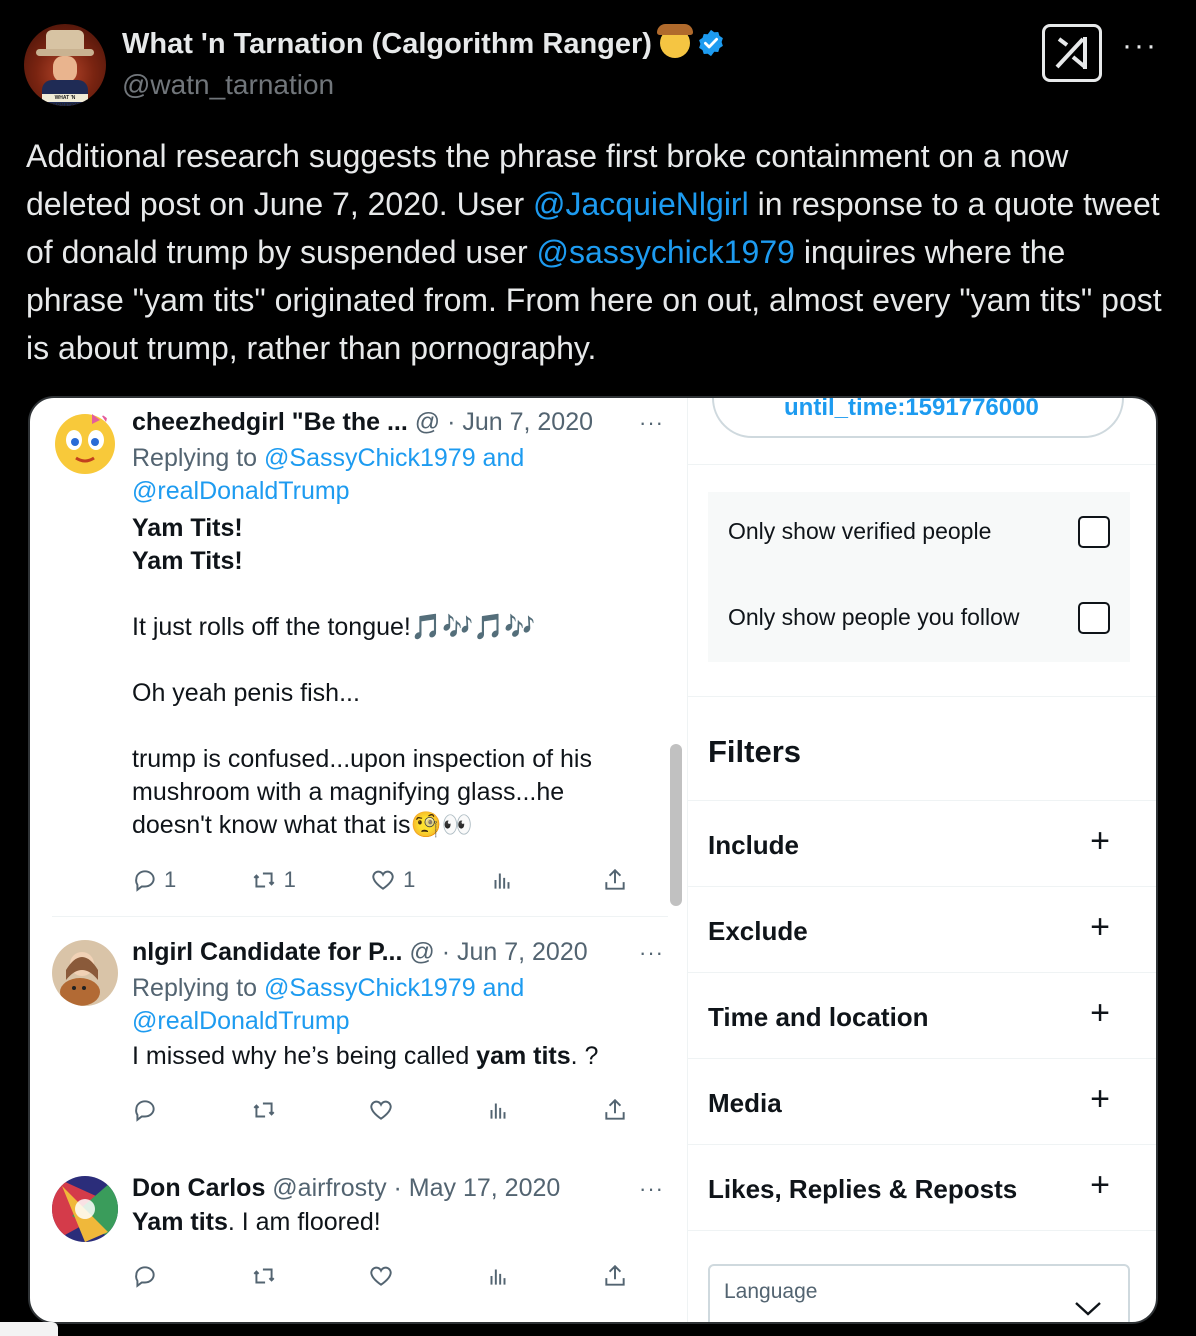  I want to click on verified-badge-icon, so click(711, 43).